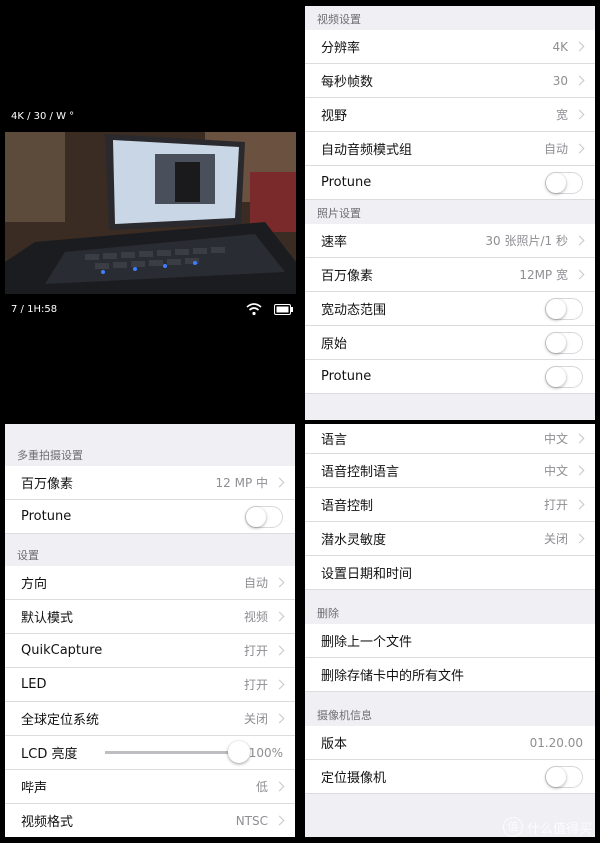  Describe the element at coordinates (150, 787) in the screenshot. I see `settings-beep-row: 哔声 低` at that location.